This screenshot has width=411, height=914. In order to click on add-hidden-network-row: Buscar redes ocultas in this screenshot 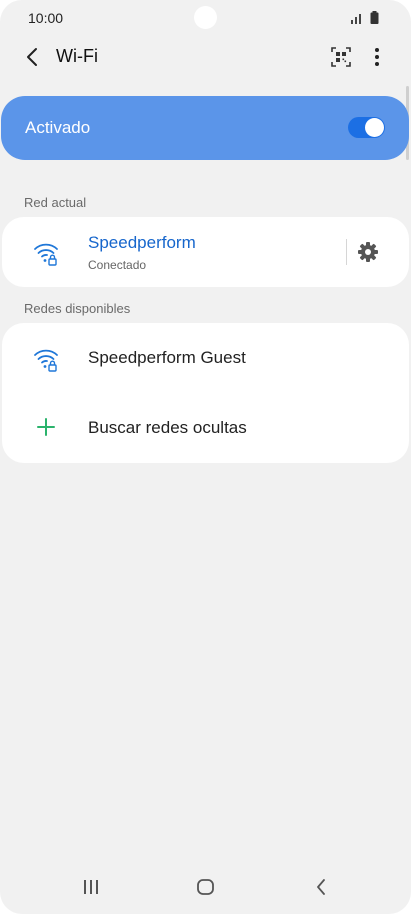, I will do `click(205, 428)`.